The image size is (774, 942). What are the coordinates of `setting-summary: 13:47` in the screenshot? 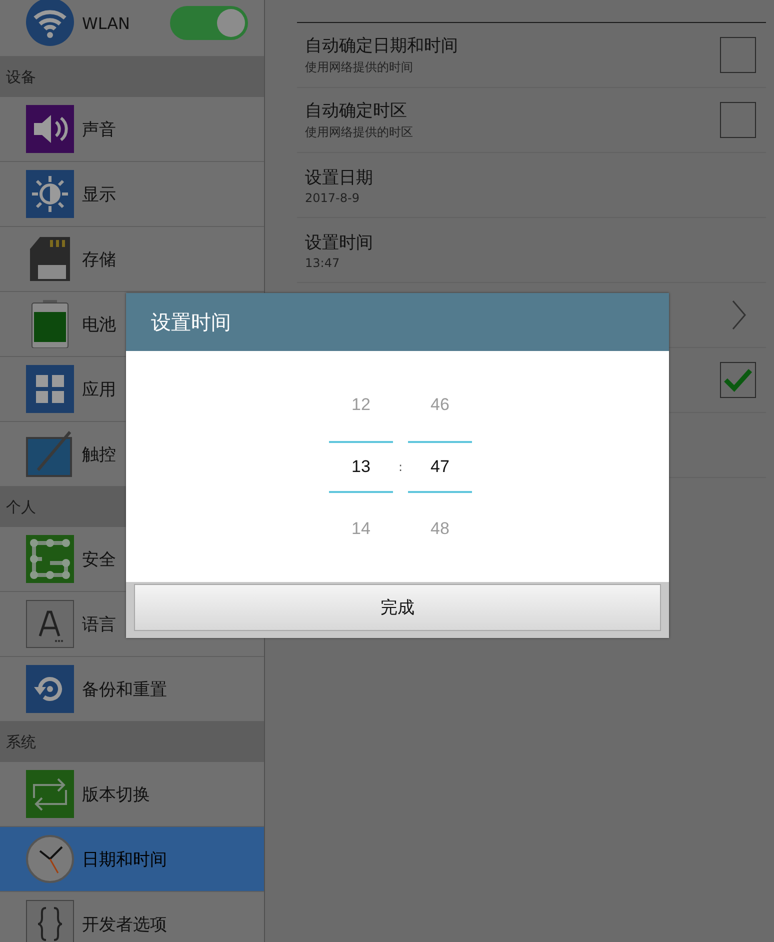 It's located at (323, 263).